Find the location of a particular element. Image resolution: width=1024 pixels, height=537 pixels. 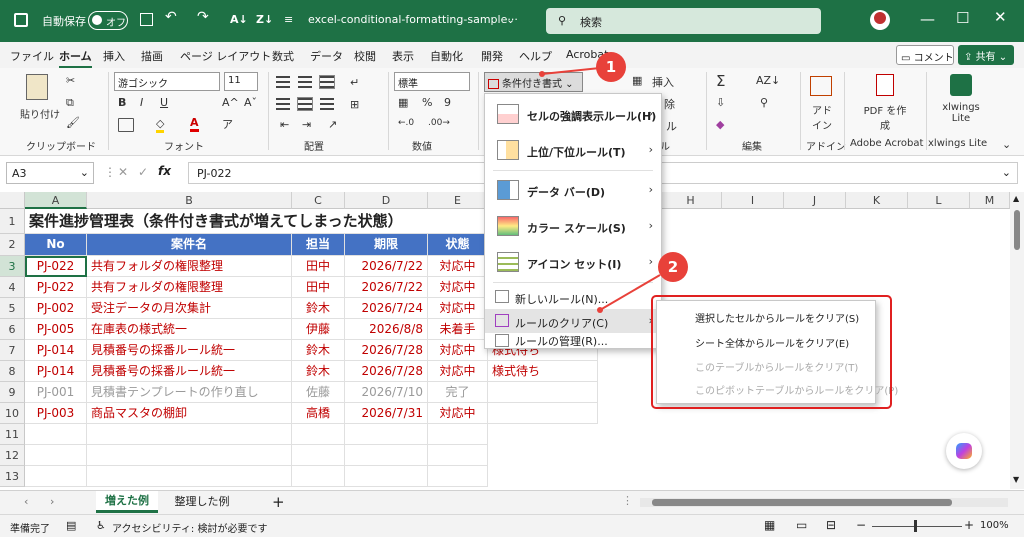

callout-badge-2: 2 is located at coordinates (673, 267).